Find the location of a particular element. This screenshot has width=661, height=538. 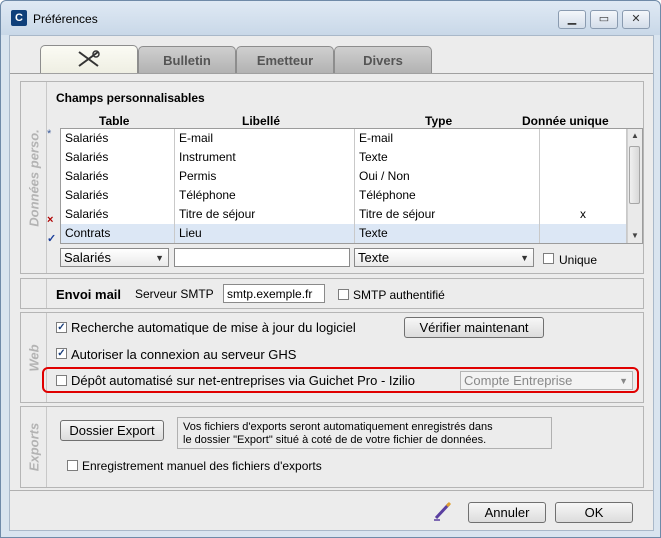

scroll-up-icon: ▲ is located at coordinates (635, 136).